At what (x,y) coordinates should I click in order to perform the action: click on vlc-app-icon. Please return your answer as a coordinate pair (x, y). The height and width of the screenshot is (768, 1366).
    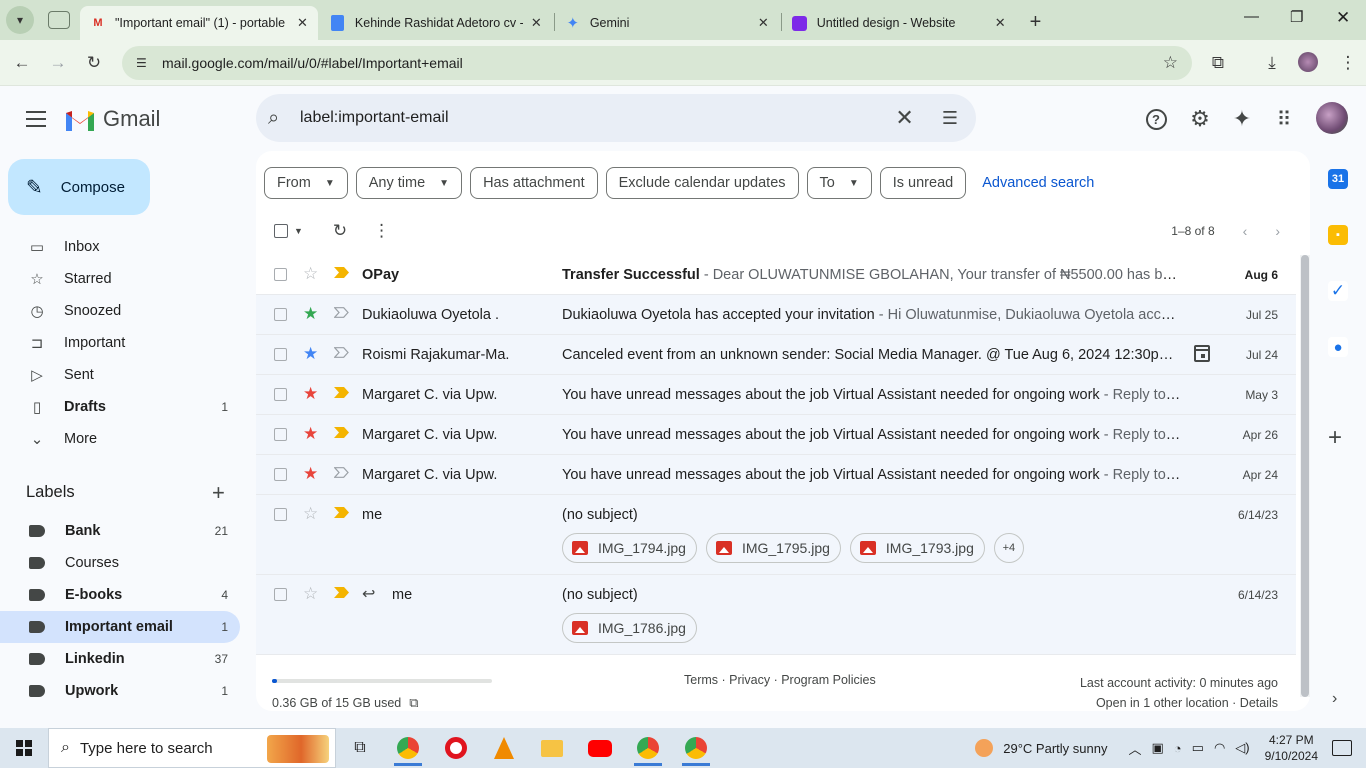
    Looking at the image, I should click on (504, 748).